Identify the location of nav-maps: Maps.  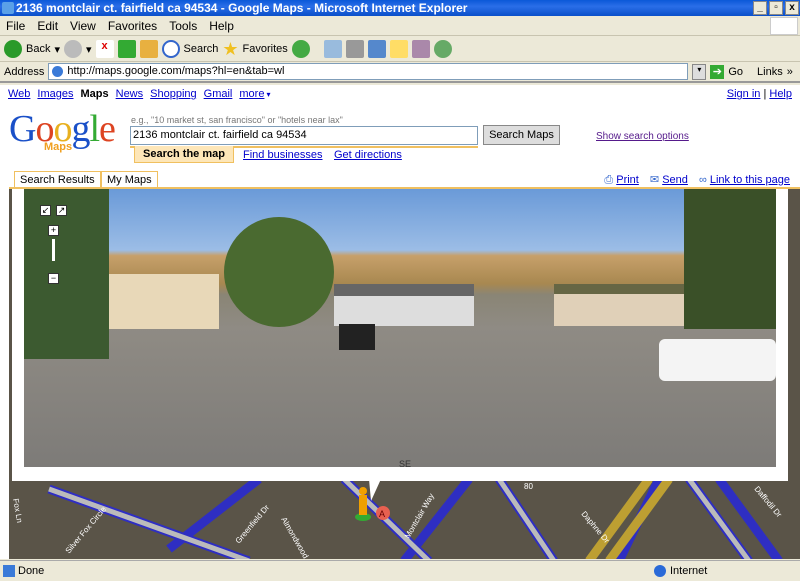
(94, 94).